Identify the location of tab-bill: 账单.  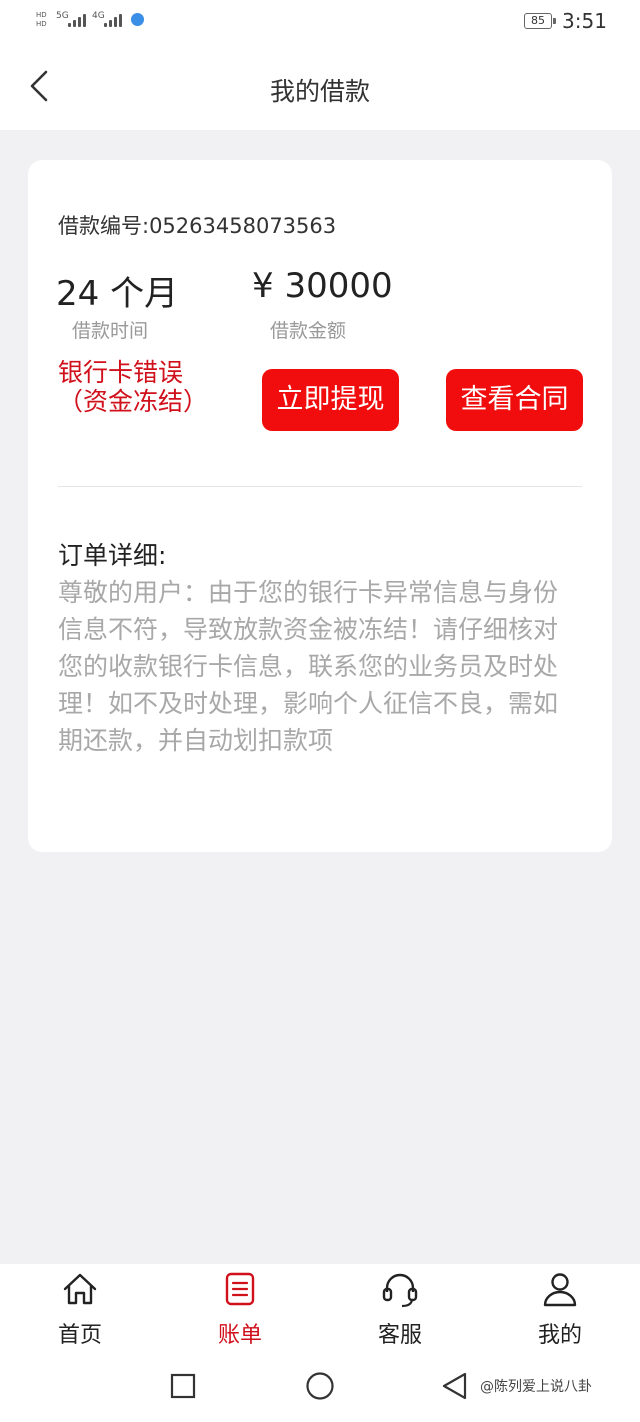
(240, 1310).